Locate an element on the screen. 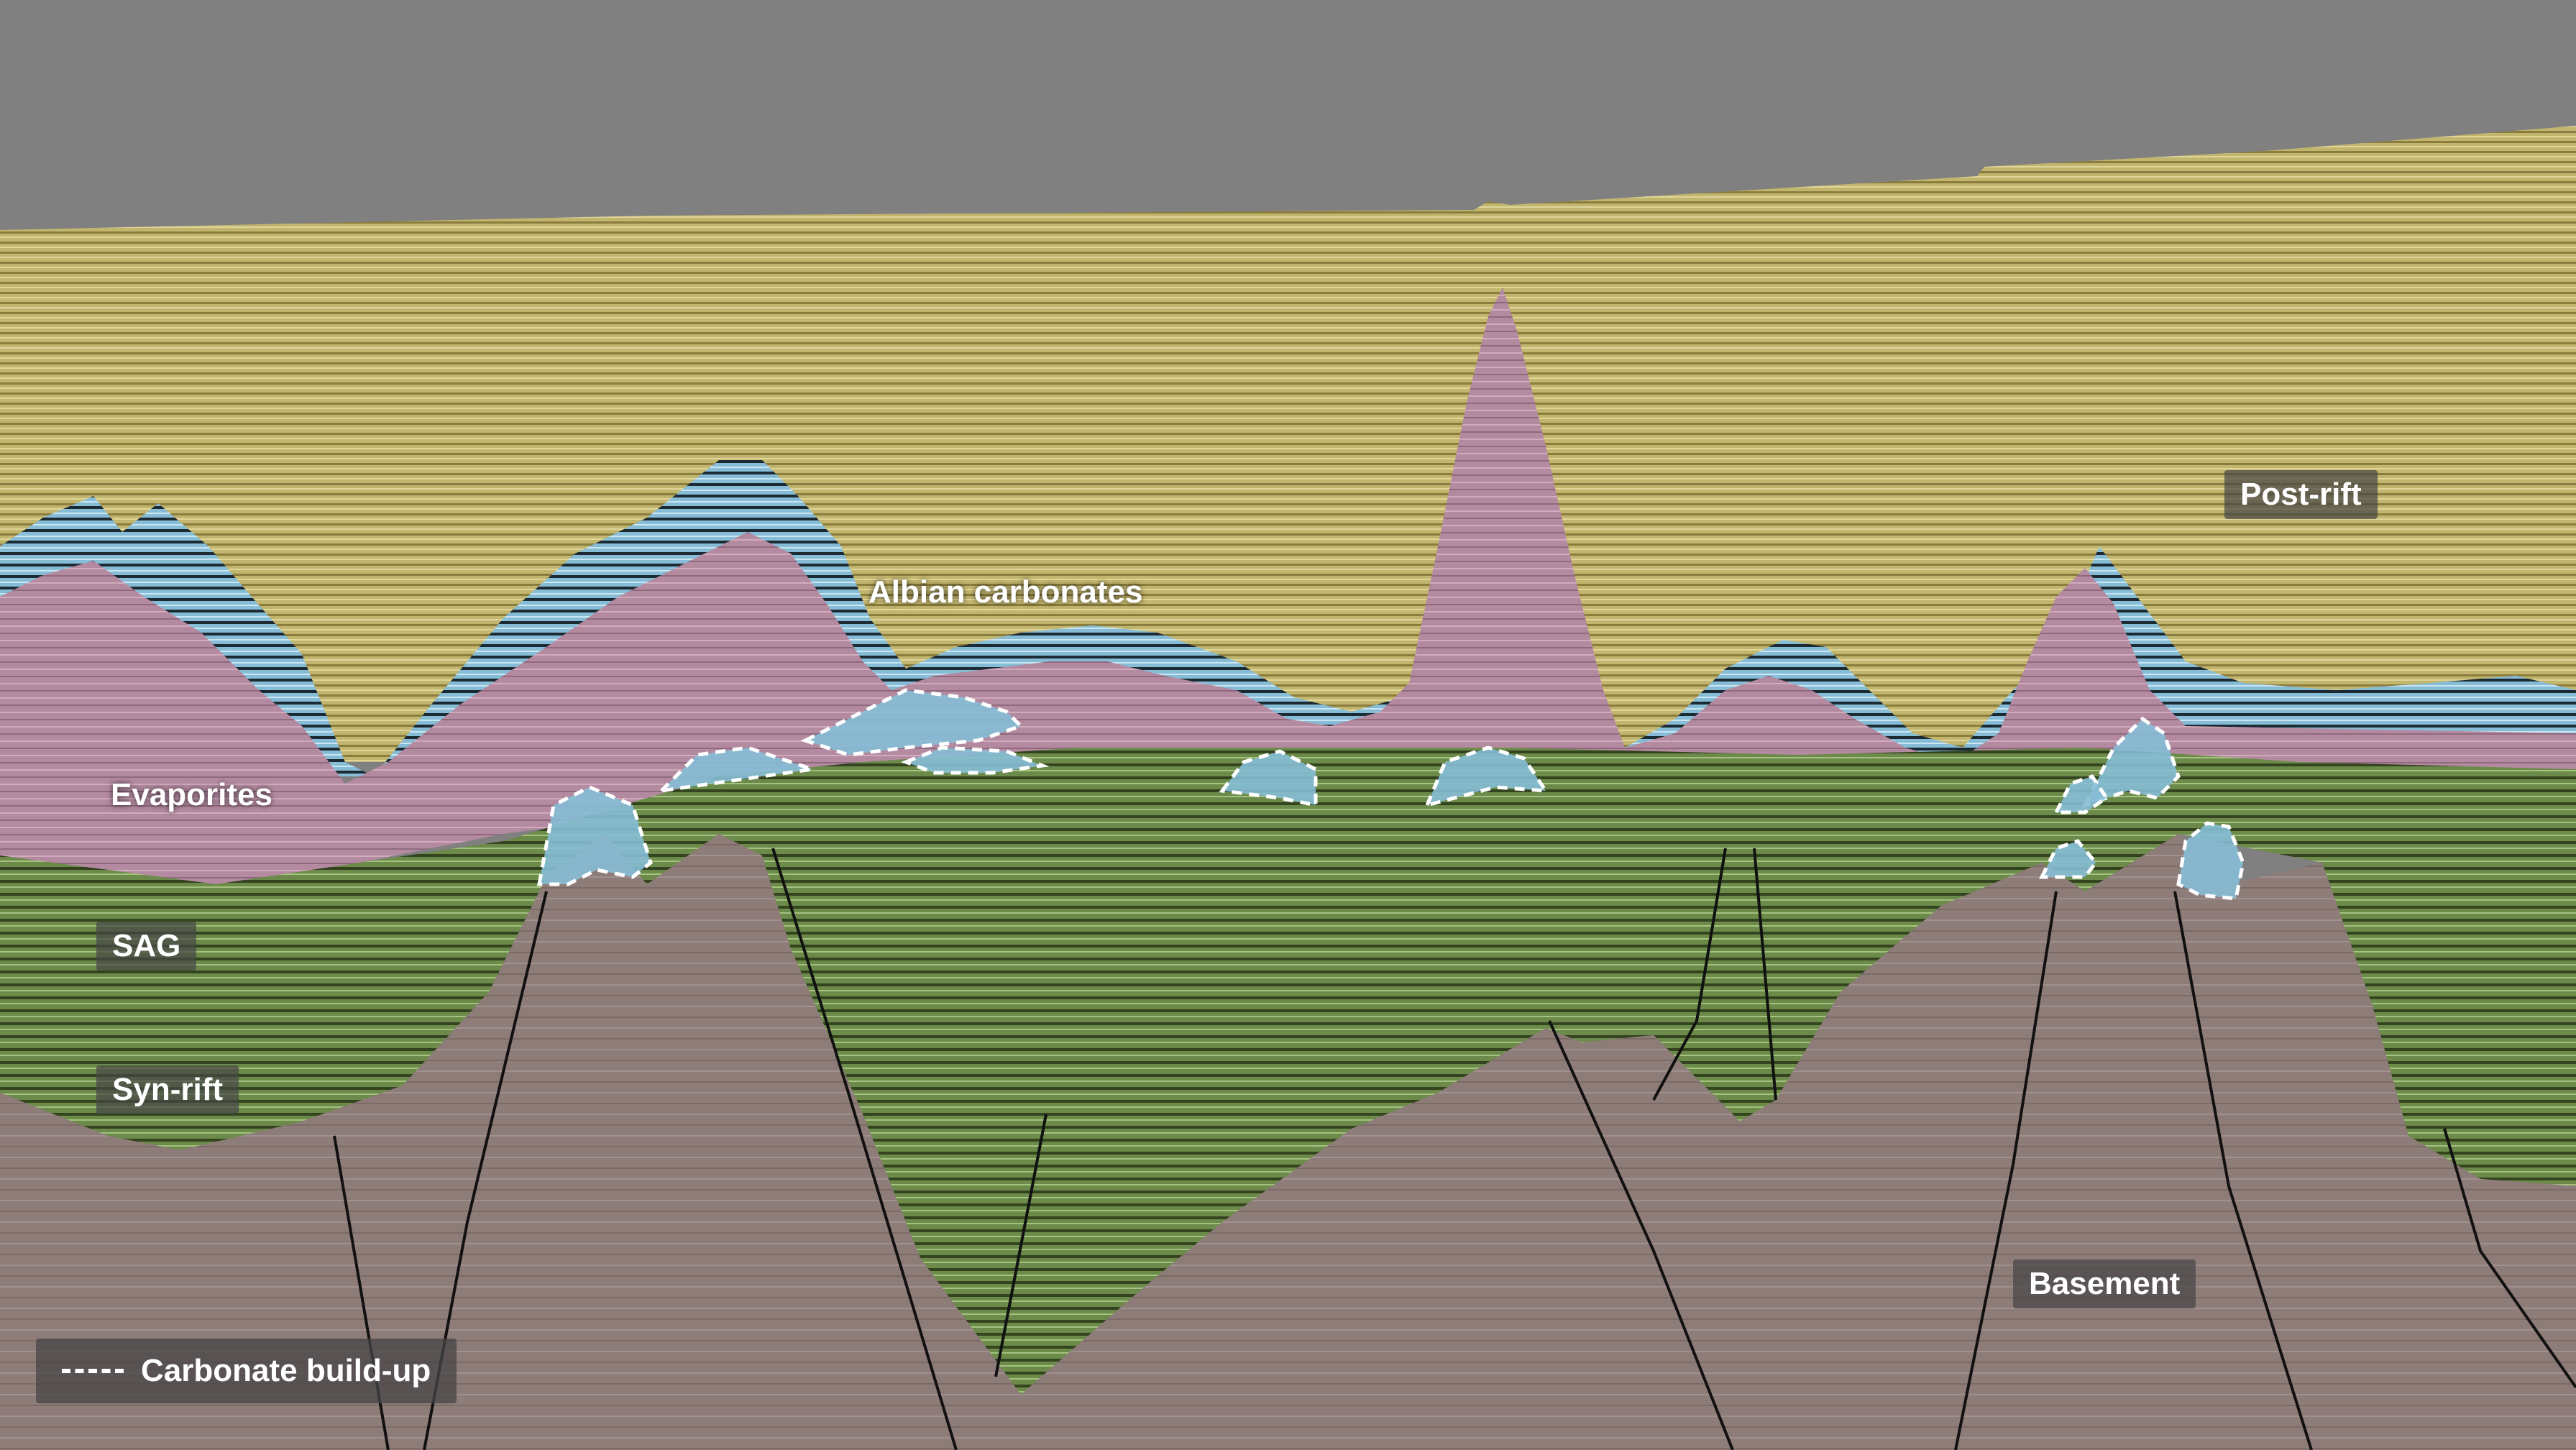  dashed-line-icon is located at coordinates (93, 1371).